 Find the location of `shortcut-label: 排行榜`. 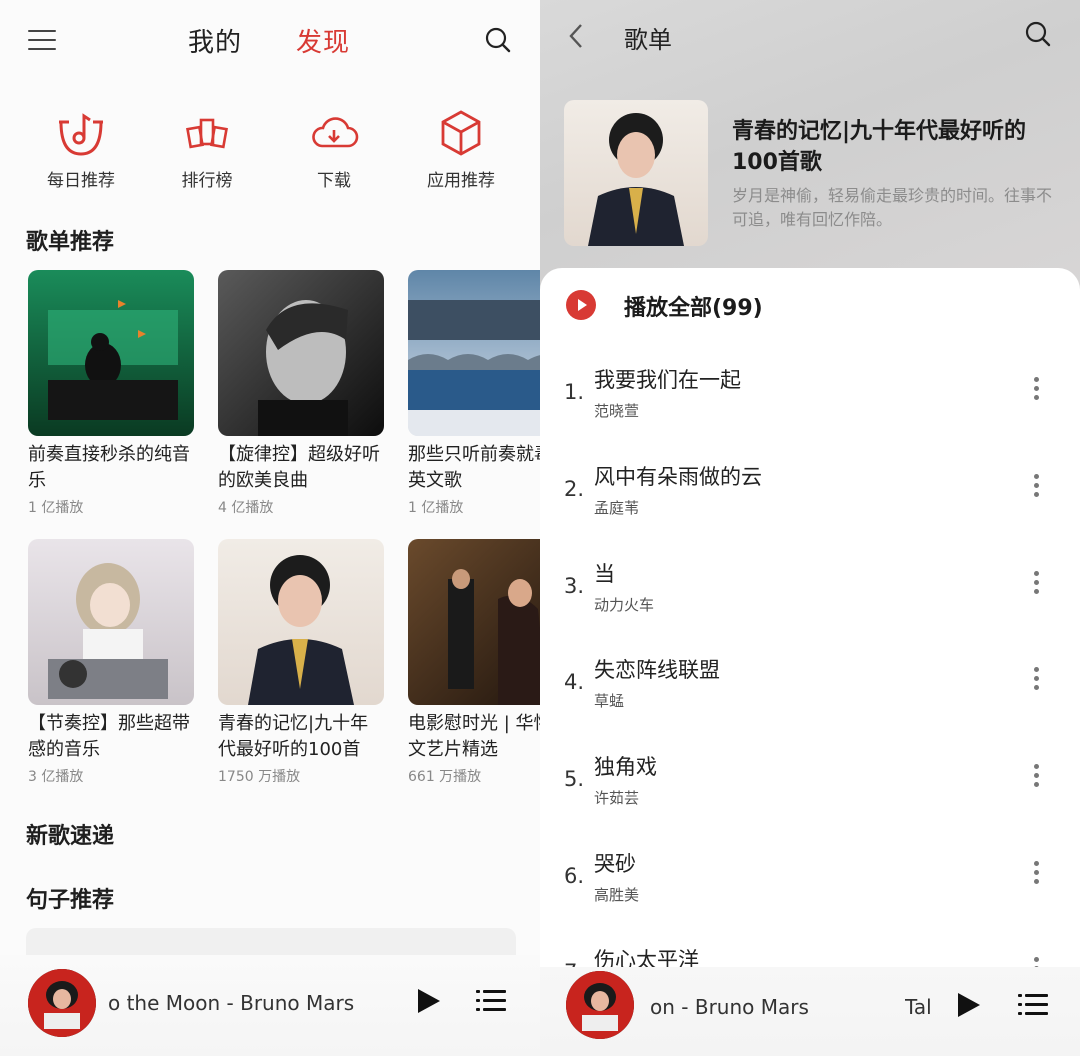

shortcut-label: 排行榜 is located at coordinates (207, 181).